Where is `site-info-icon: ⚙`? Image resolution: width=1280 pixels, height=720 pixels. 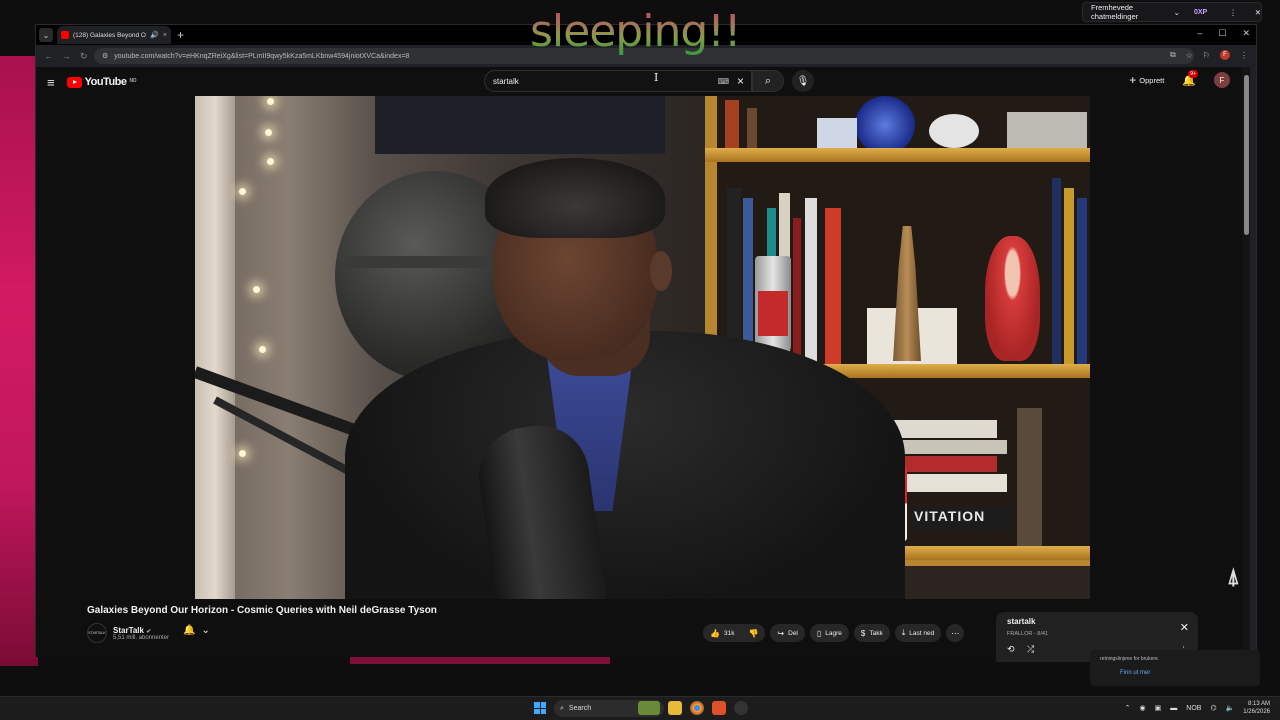 site-info-icon: ⚙ is located at coordinates (105, 56).